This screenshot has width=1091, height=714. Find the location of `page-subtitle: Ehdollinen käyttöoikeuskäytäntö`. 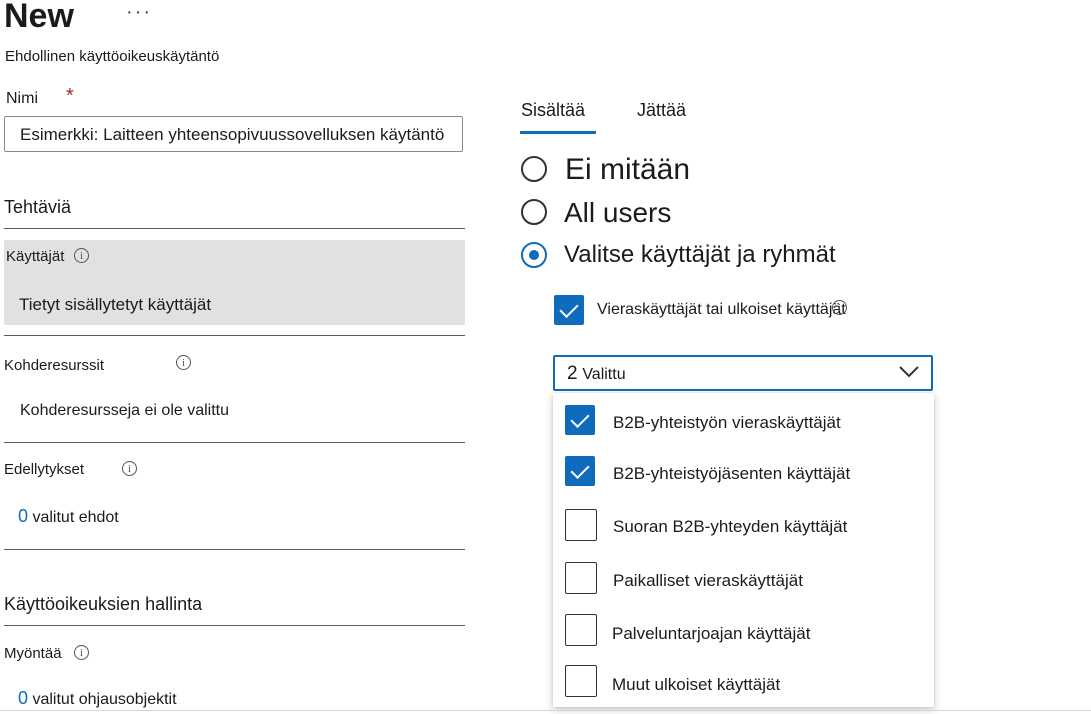

page-subtitle: Ehdollinen käyttöoikeuskäytäntö is located at coordinates (112, 56).